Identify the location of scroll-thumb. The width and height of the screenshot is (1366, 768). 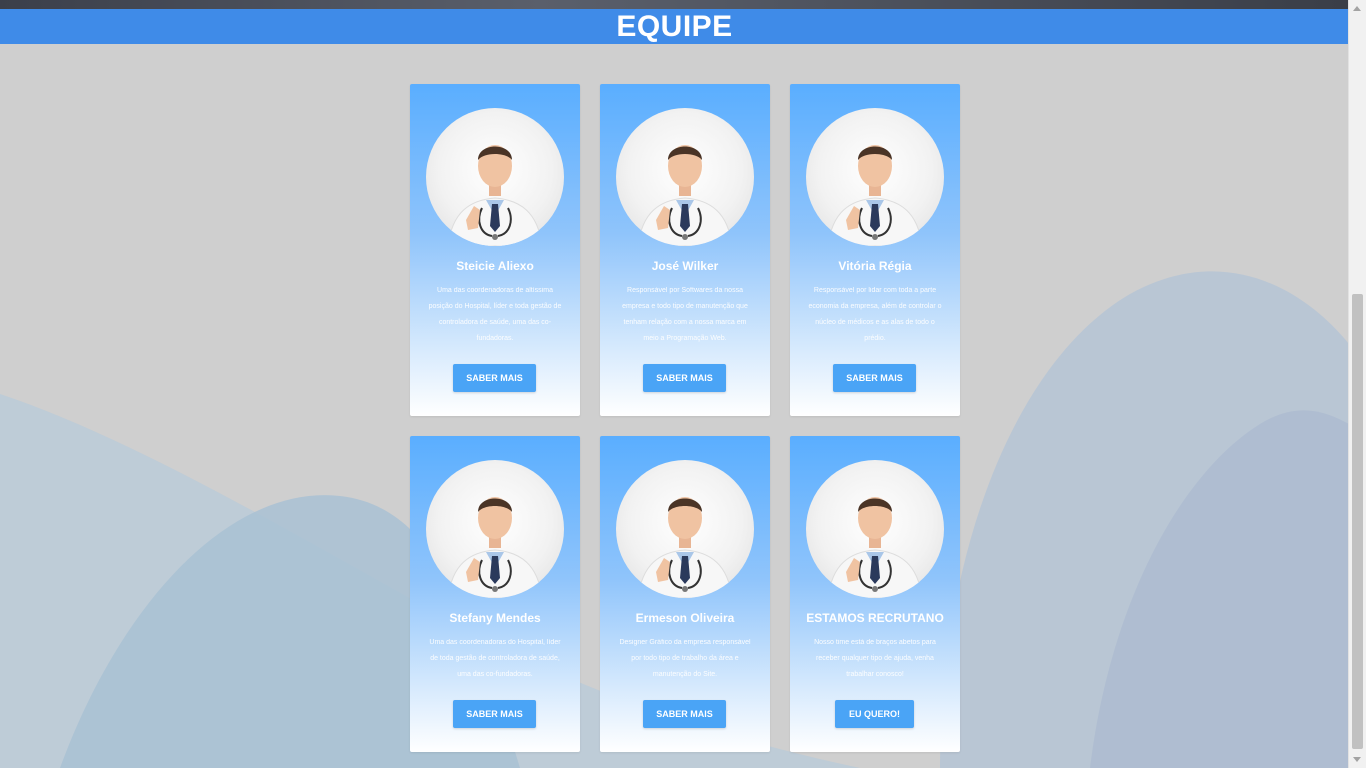
(1357, 521).